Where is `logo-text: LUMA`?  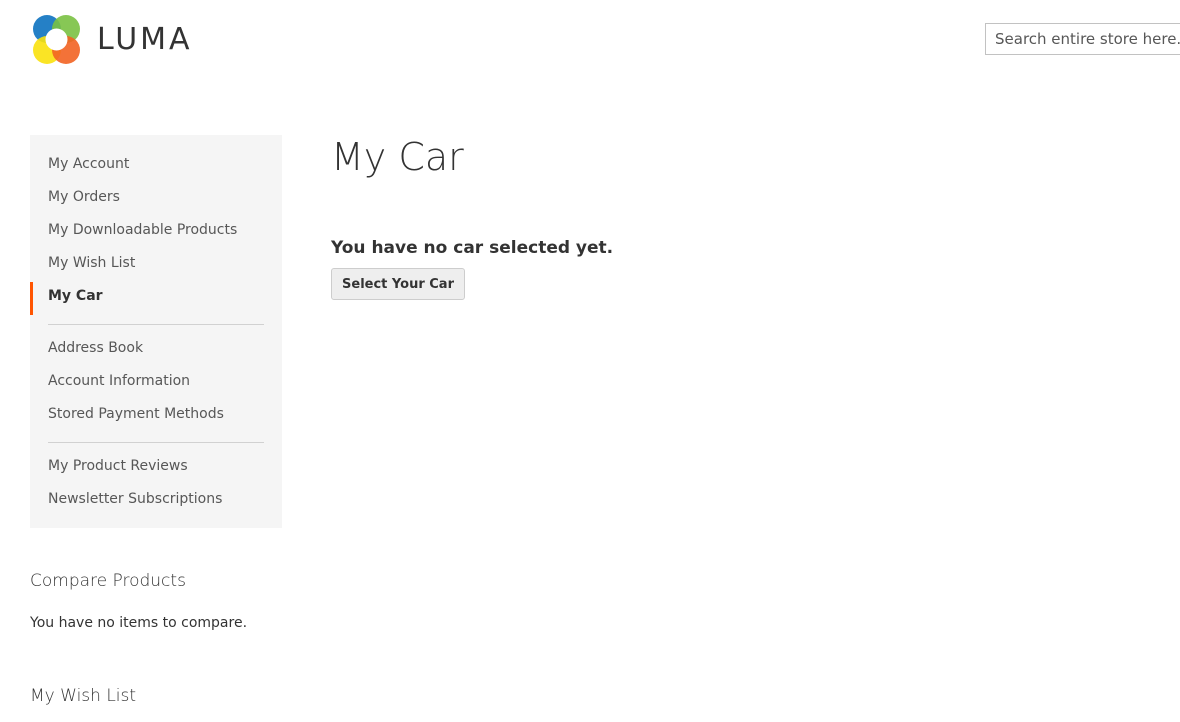 logo-text: LUMA is located at coordinates (145, 39).